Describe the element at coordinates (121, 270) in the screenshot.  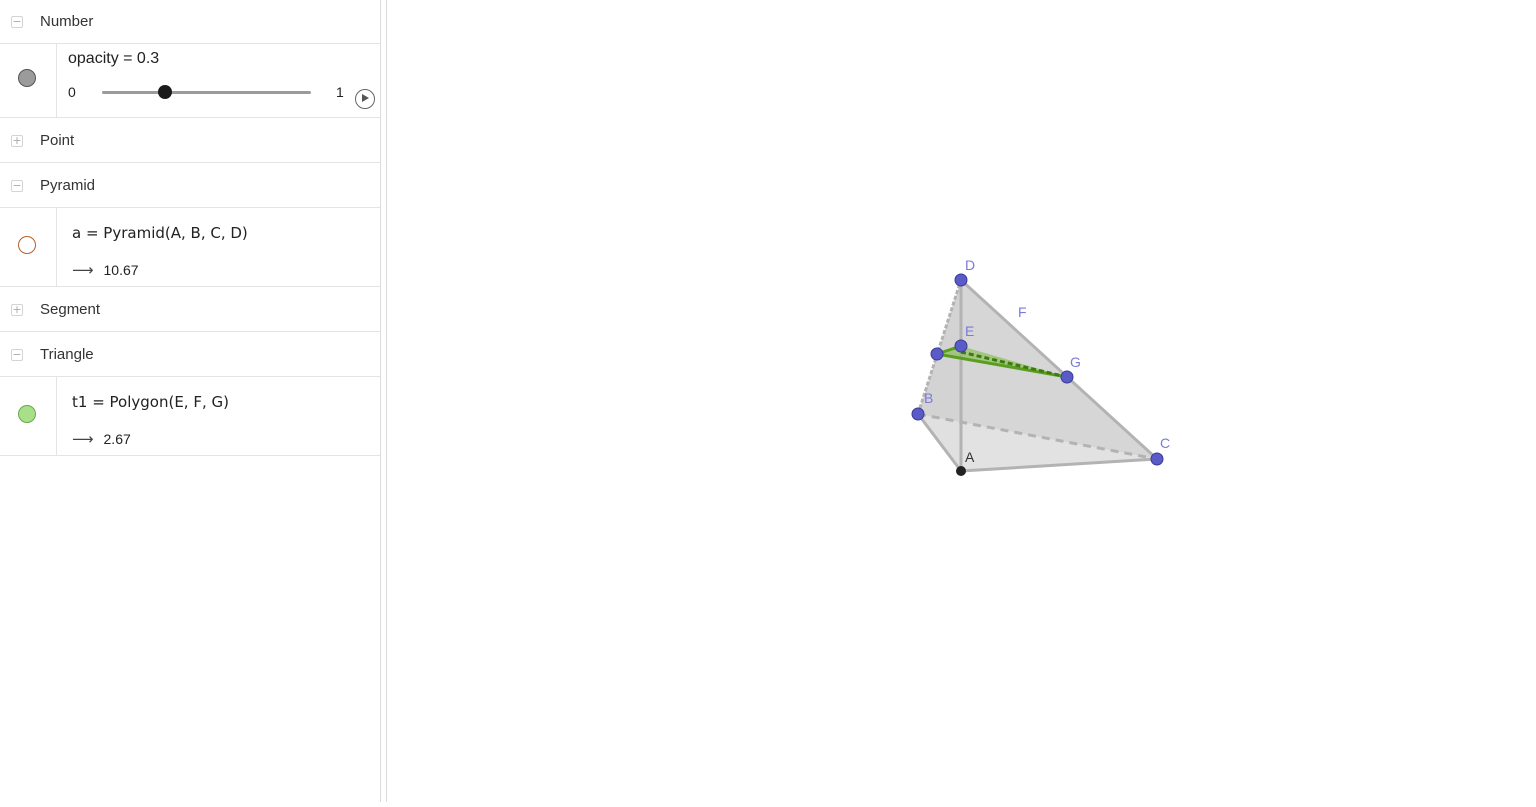
I see `pyramid-value: 10.67` at that location.